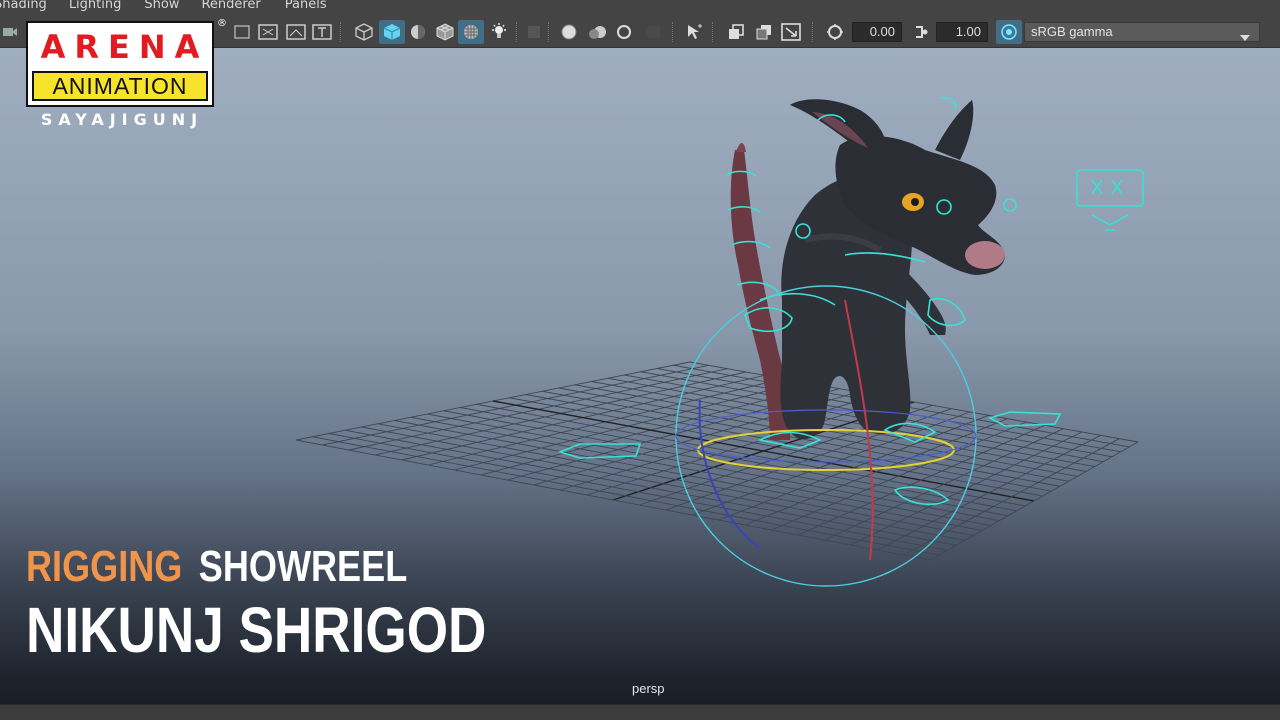 The height and width of the screenshot is (720, 1280). What do you see at coordinates (1245, 38) in the screenshot?
I see `chevron-down-icon` at bounding box center [1245, 38].